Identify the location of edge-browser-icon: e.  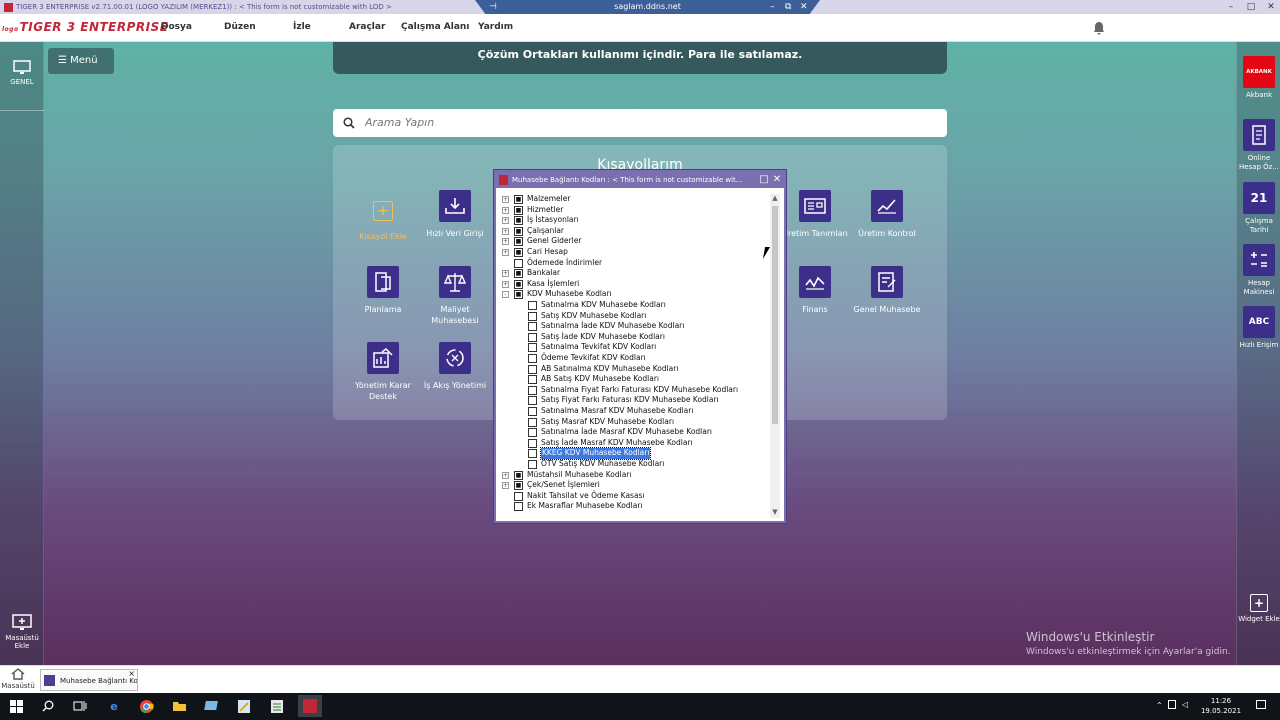
(114, 706).